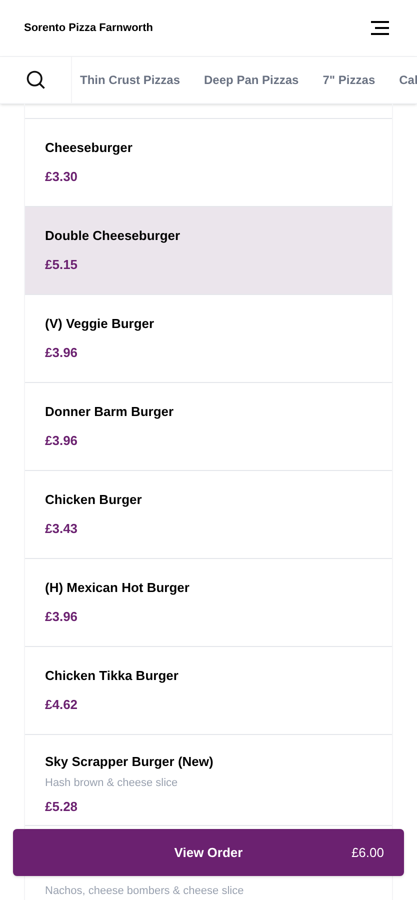 The height and width of the screenshot is (900, 417). Describe the element at coordinates (62, 529) in the screenshot. I see `item-price: £3.43` at that location.